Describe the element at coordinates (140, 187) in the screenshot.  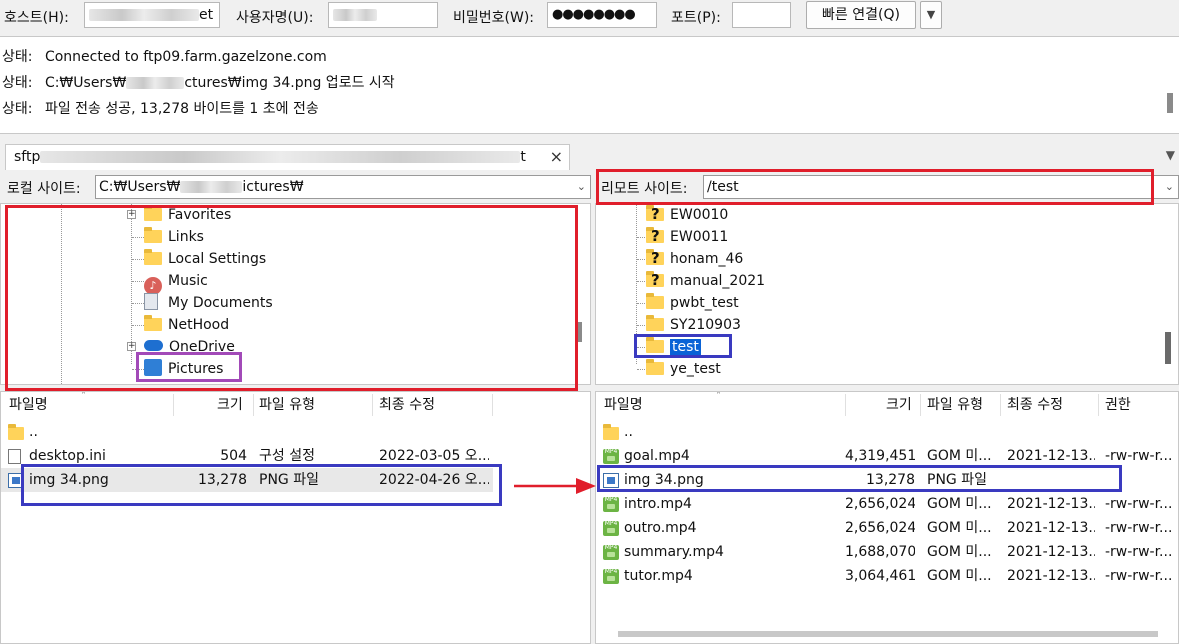
I see `local-path-start: C:₩Users₩` at that location.